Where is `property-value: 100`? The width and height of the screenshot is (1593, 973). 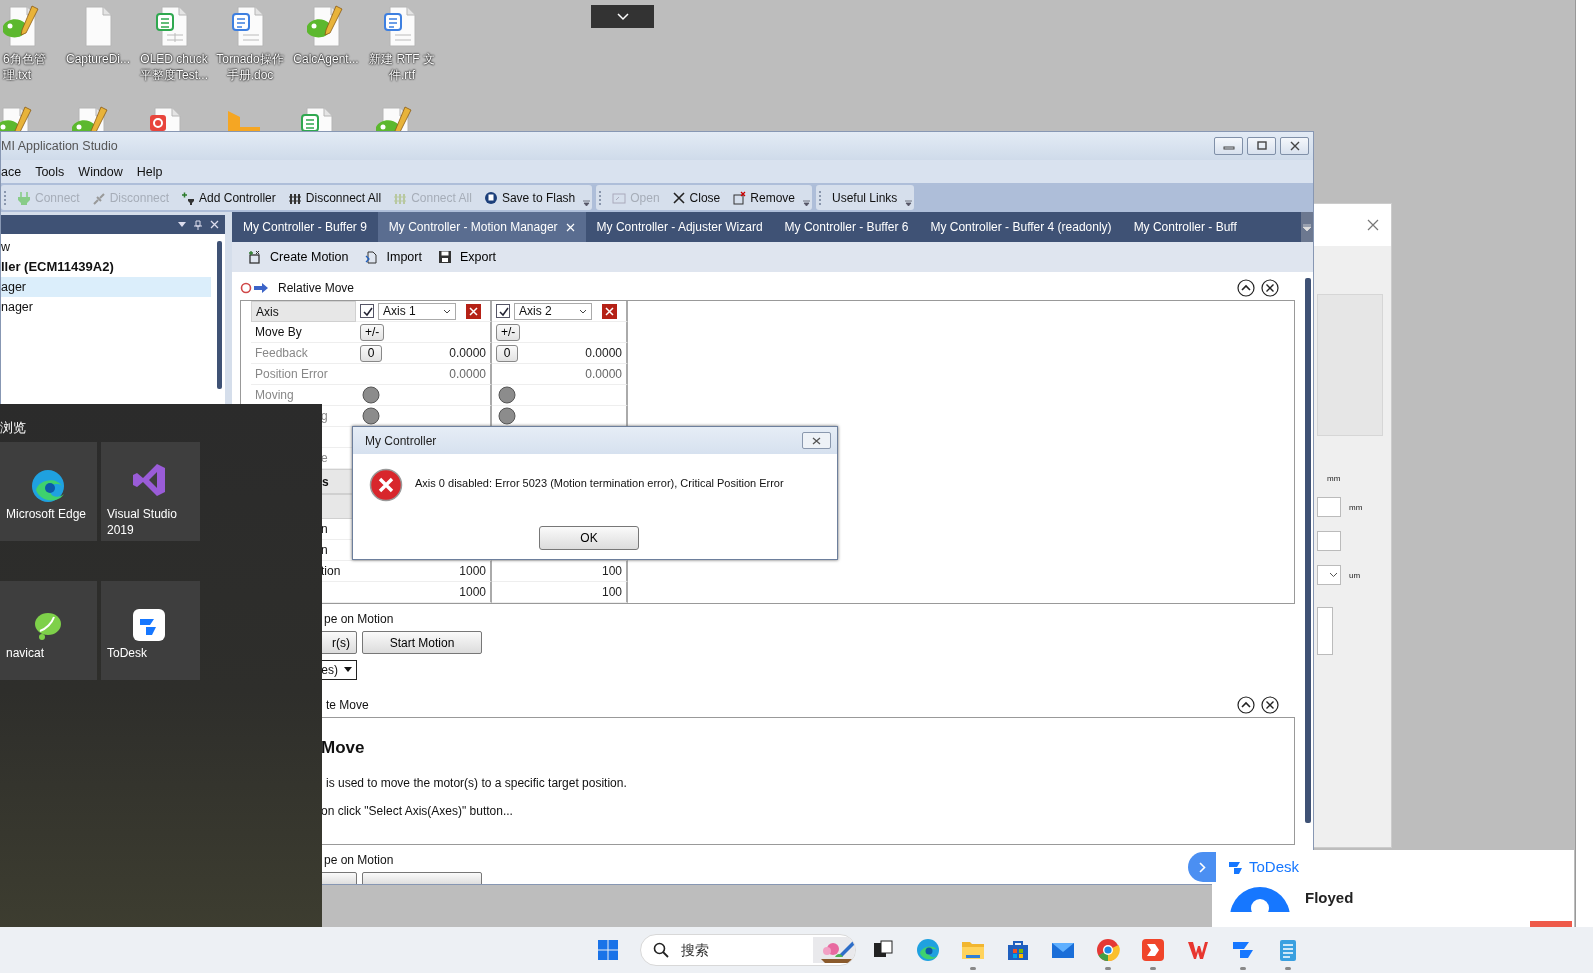 property-value: 100 is located at coordinates (611, 592).